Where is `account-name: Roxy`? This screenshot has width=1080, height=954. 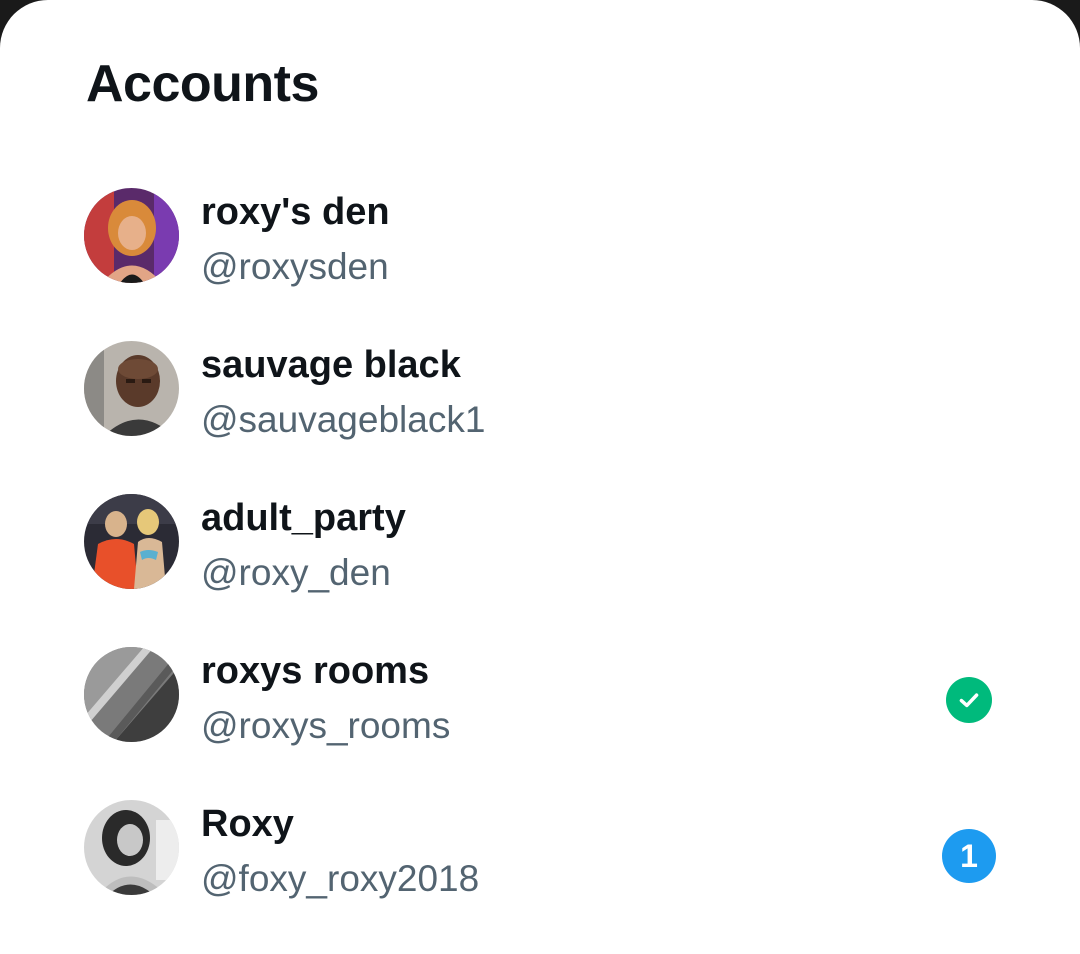 account-name: Roxy is located at coordinates (247, 824).